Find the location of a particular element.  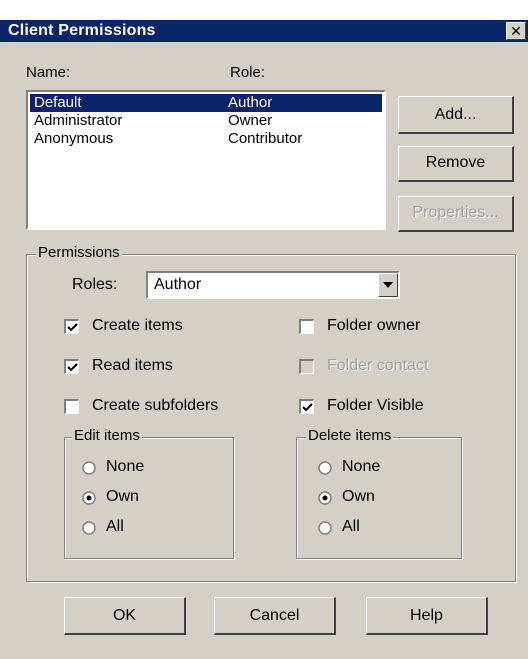

list-item-name: Default is located at coordinates (58, 102).